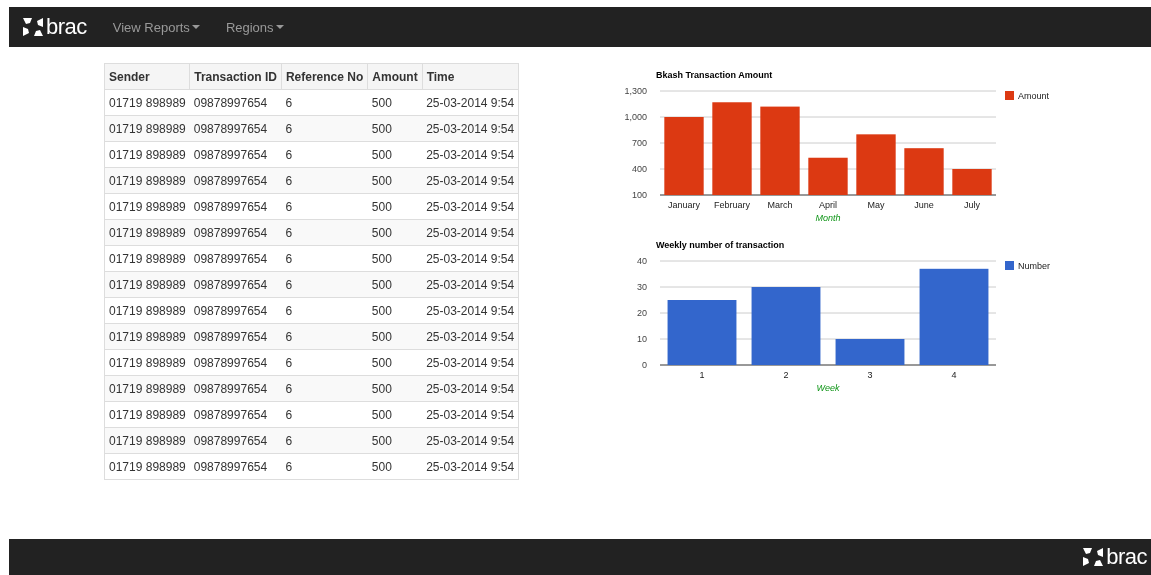 The image size is (1151, 575). Describe the element at coordinates (642, 261) in the screenshot. I see `axis-tick-label: 40` at that location.